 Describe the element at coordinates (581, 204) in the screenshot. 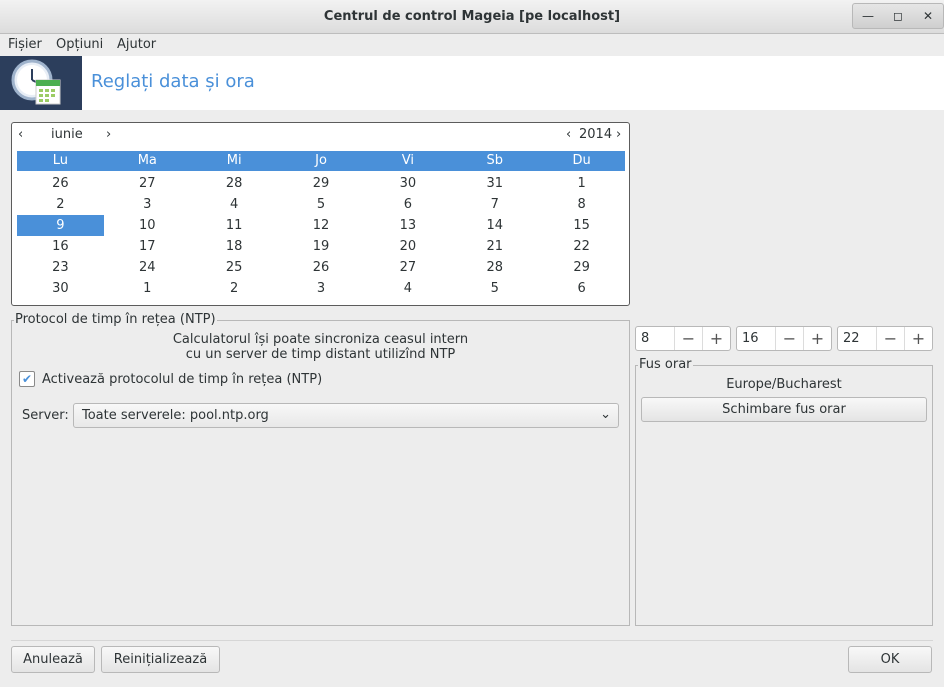

I see `calendar-day: 8` at that location.